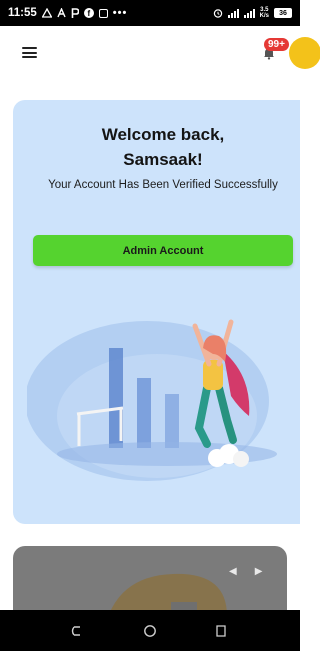 The height and width of the screenshot is (651, 320). Describe the element at coordinates (150, 13) in the screenshot. I see `status-bar: 11:55 f ••• 3.5 K/s 36` at that location.